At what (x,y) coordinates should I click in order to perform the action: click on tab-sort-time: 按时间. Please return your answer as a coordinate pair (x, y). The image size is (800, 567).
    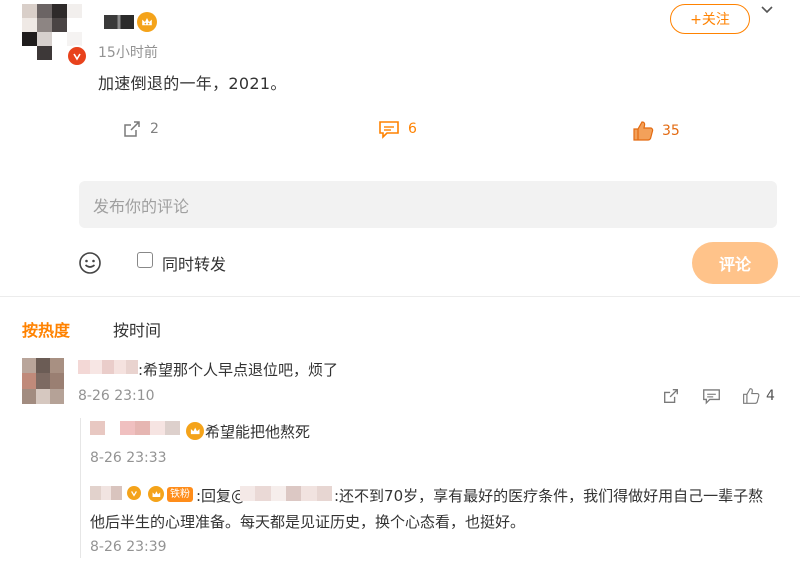
    Looking at the image, I should click on (137, 329).